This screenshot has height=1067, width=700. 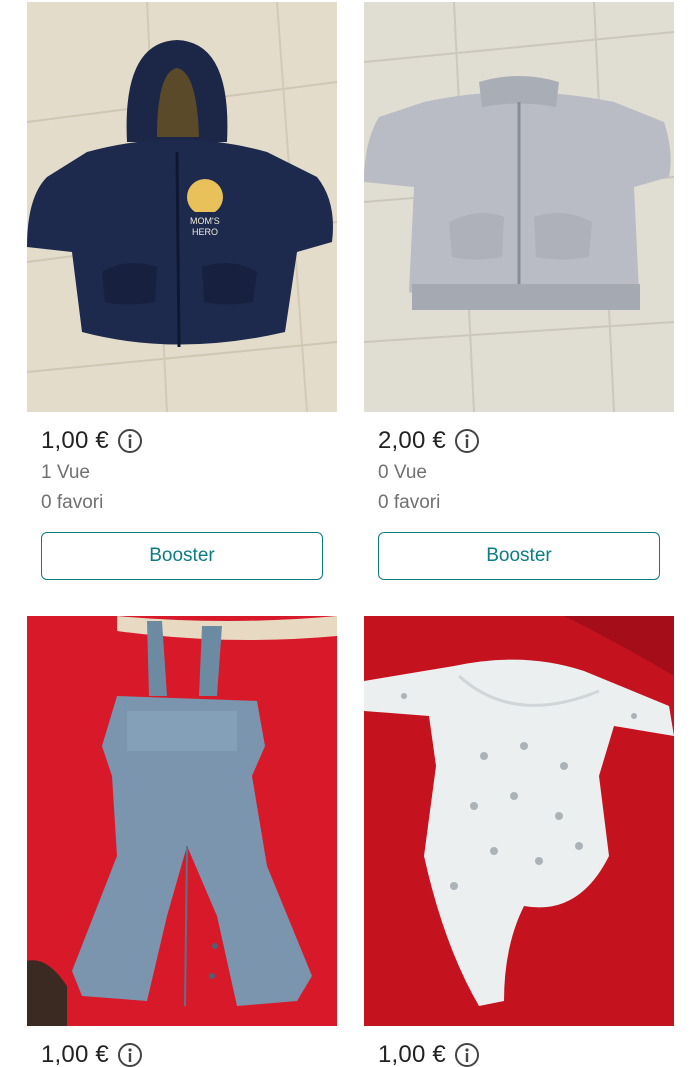 What do you see at coordinates (412, 440) in the screenshot?
I see `listing-price: 2,00 €` at bounding box center [412, 440].